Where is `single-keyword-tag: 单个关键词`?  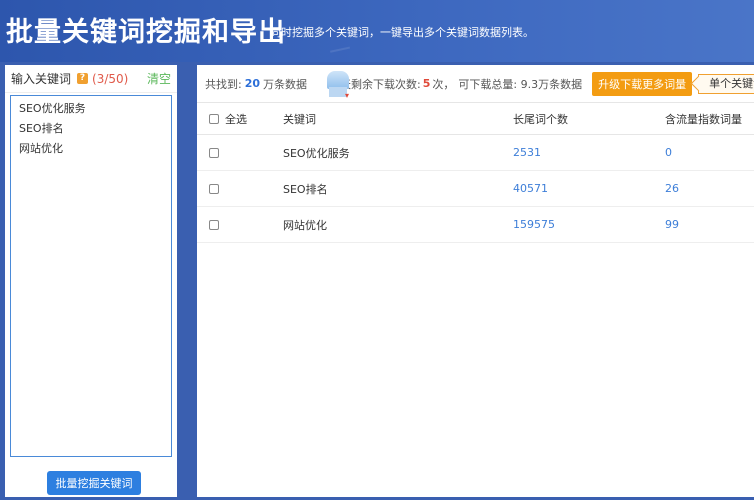 single-keyword-tag: 单个关键词 is located at coordinates (726, 83).